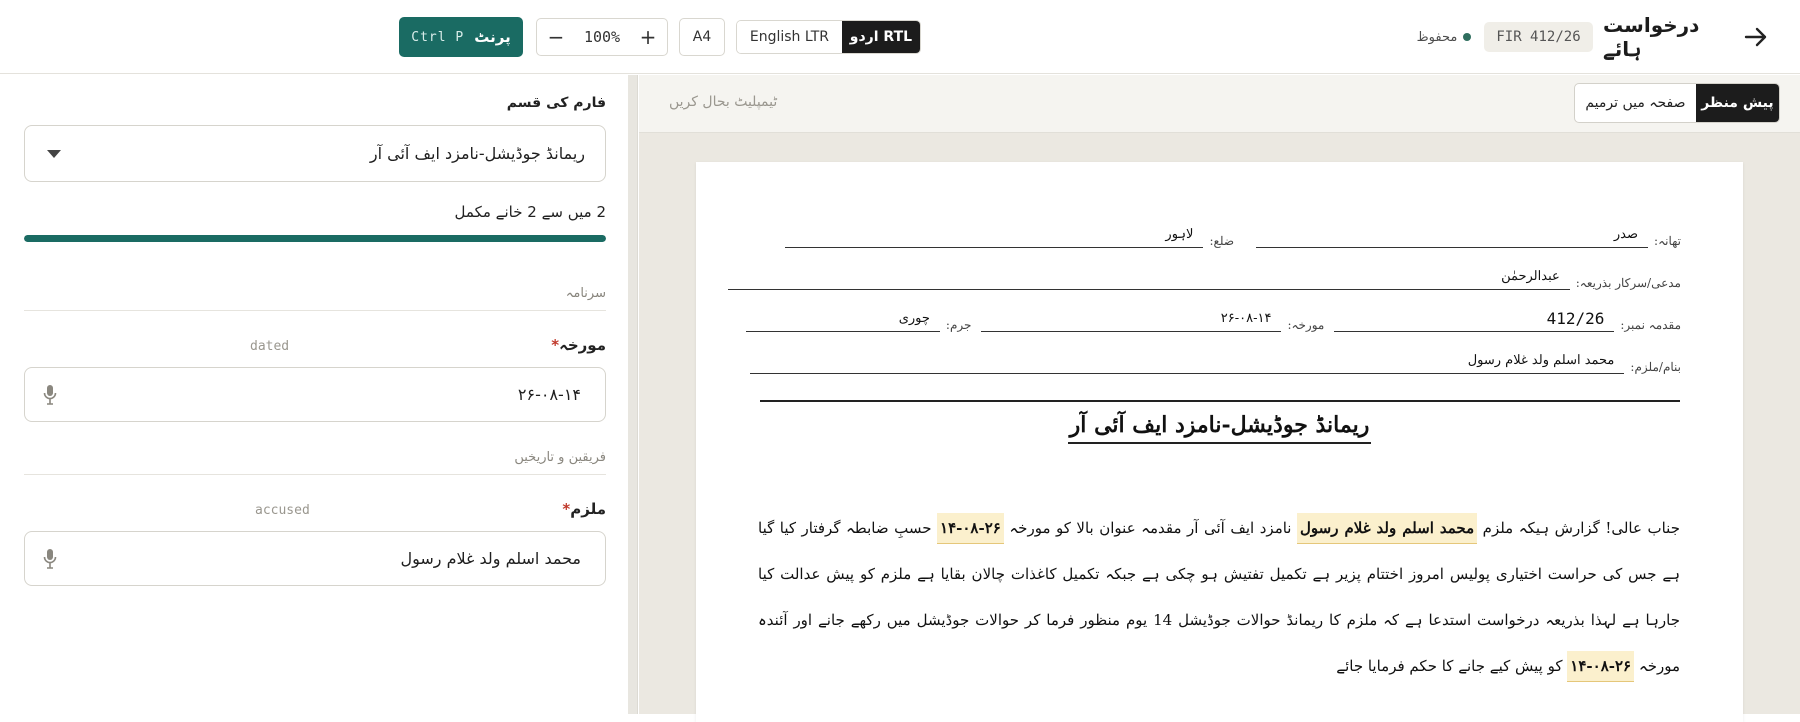  Describe the element at coordinates (1187, 362) in the screenshot. I see `accused-doc-value: محمد اسلم ولد غلام رسول` at that location.